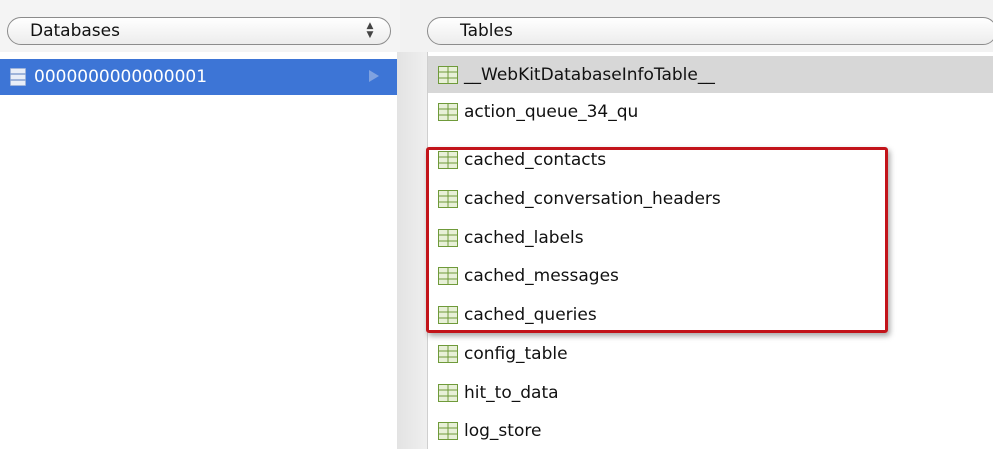 The width and height of the screenshot is (993, 449). What do you see at coordinates (412, 250) in the screenshot?
I see `column-divider` at bounding box center [412, 250].